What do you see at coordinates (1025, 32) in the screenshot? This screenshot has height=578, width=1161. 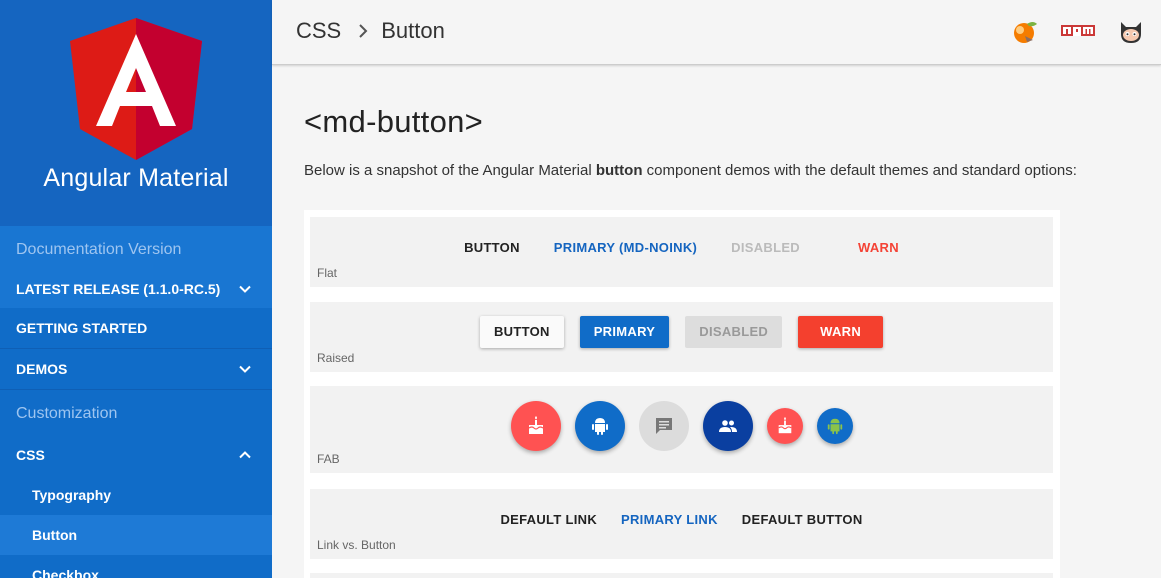 I see `codepen-icon` at bounding box center [1025, 32].